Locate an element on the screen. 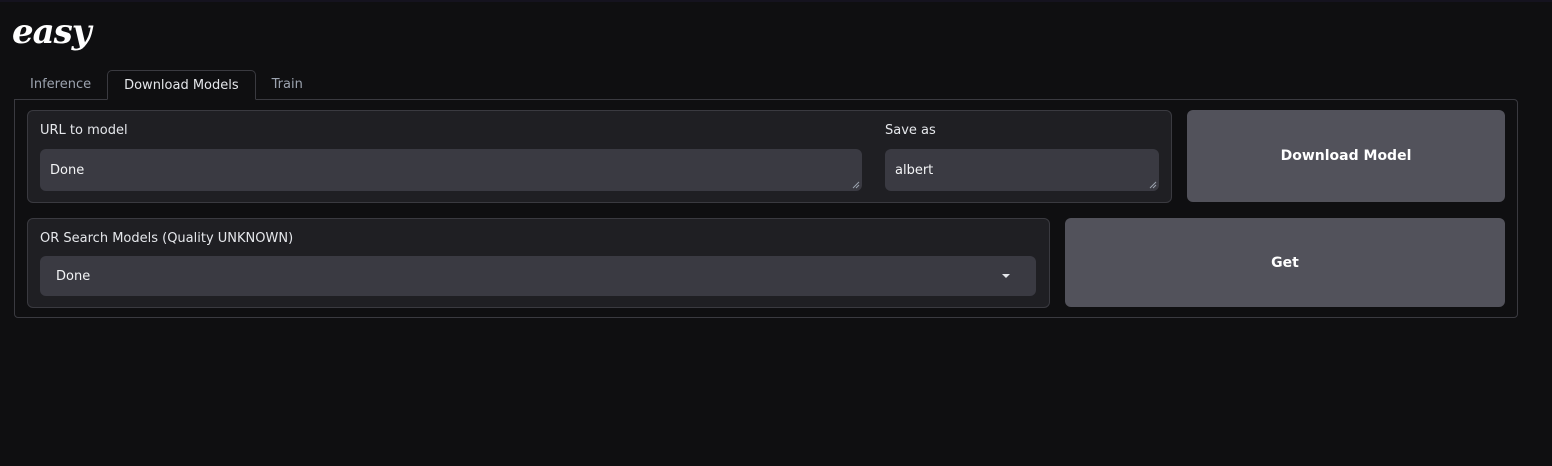 This screenshot has height=466, width=1552. search-models-selected: Done is located at coordinates (73, 276).